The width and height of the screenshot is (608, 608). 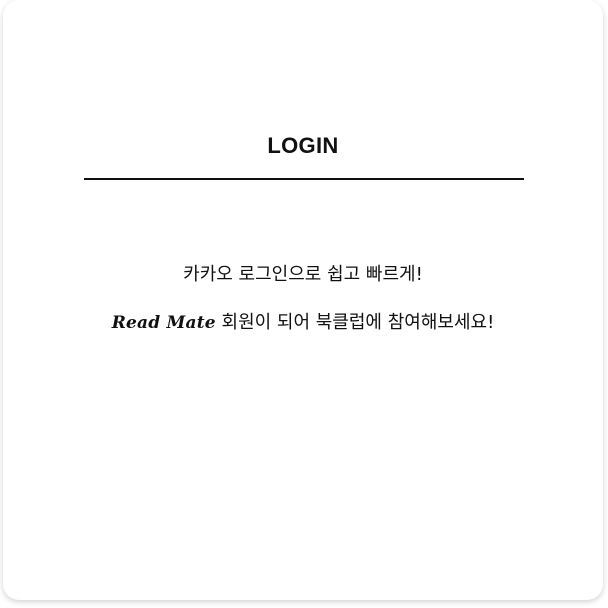 What do you see at coordinates (304, 179) in the screenshot?
I see `title-divider` at bounding box center [304, 179].